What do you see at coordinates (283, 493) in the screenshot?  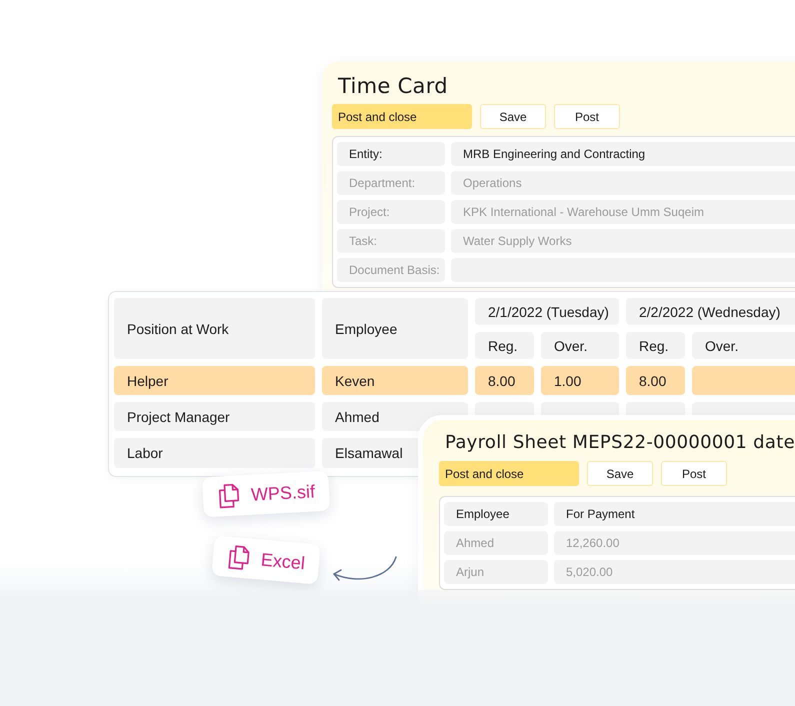 I see `export-label: WPS.sif` at bounding box center [283, 493].